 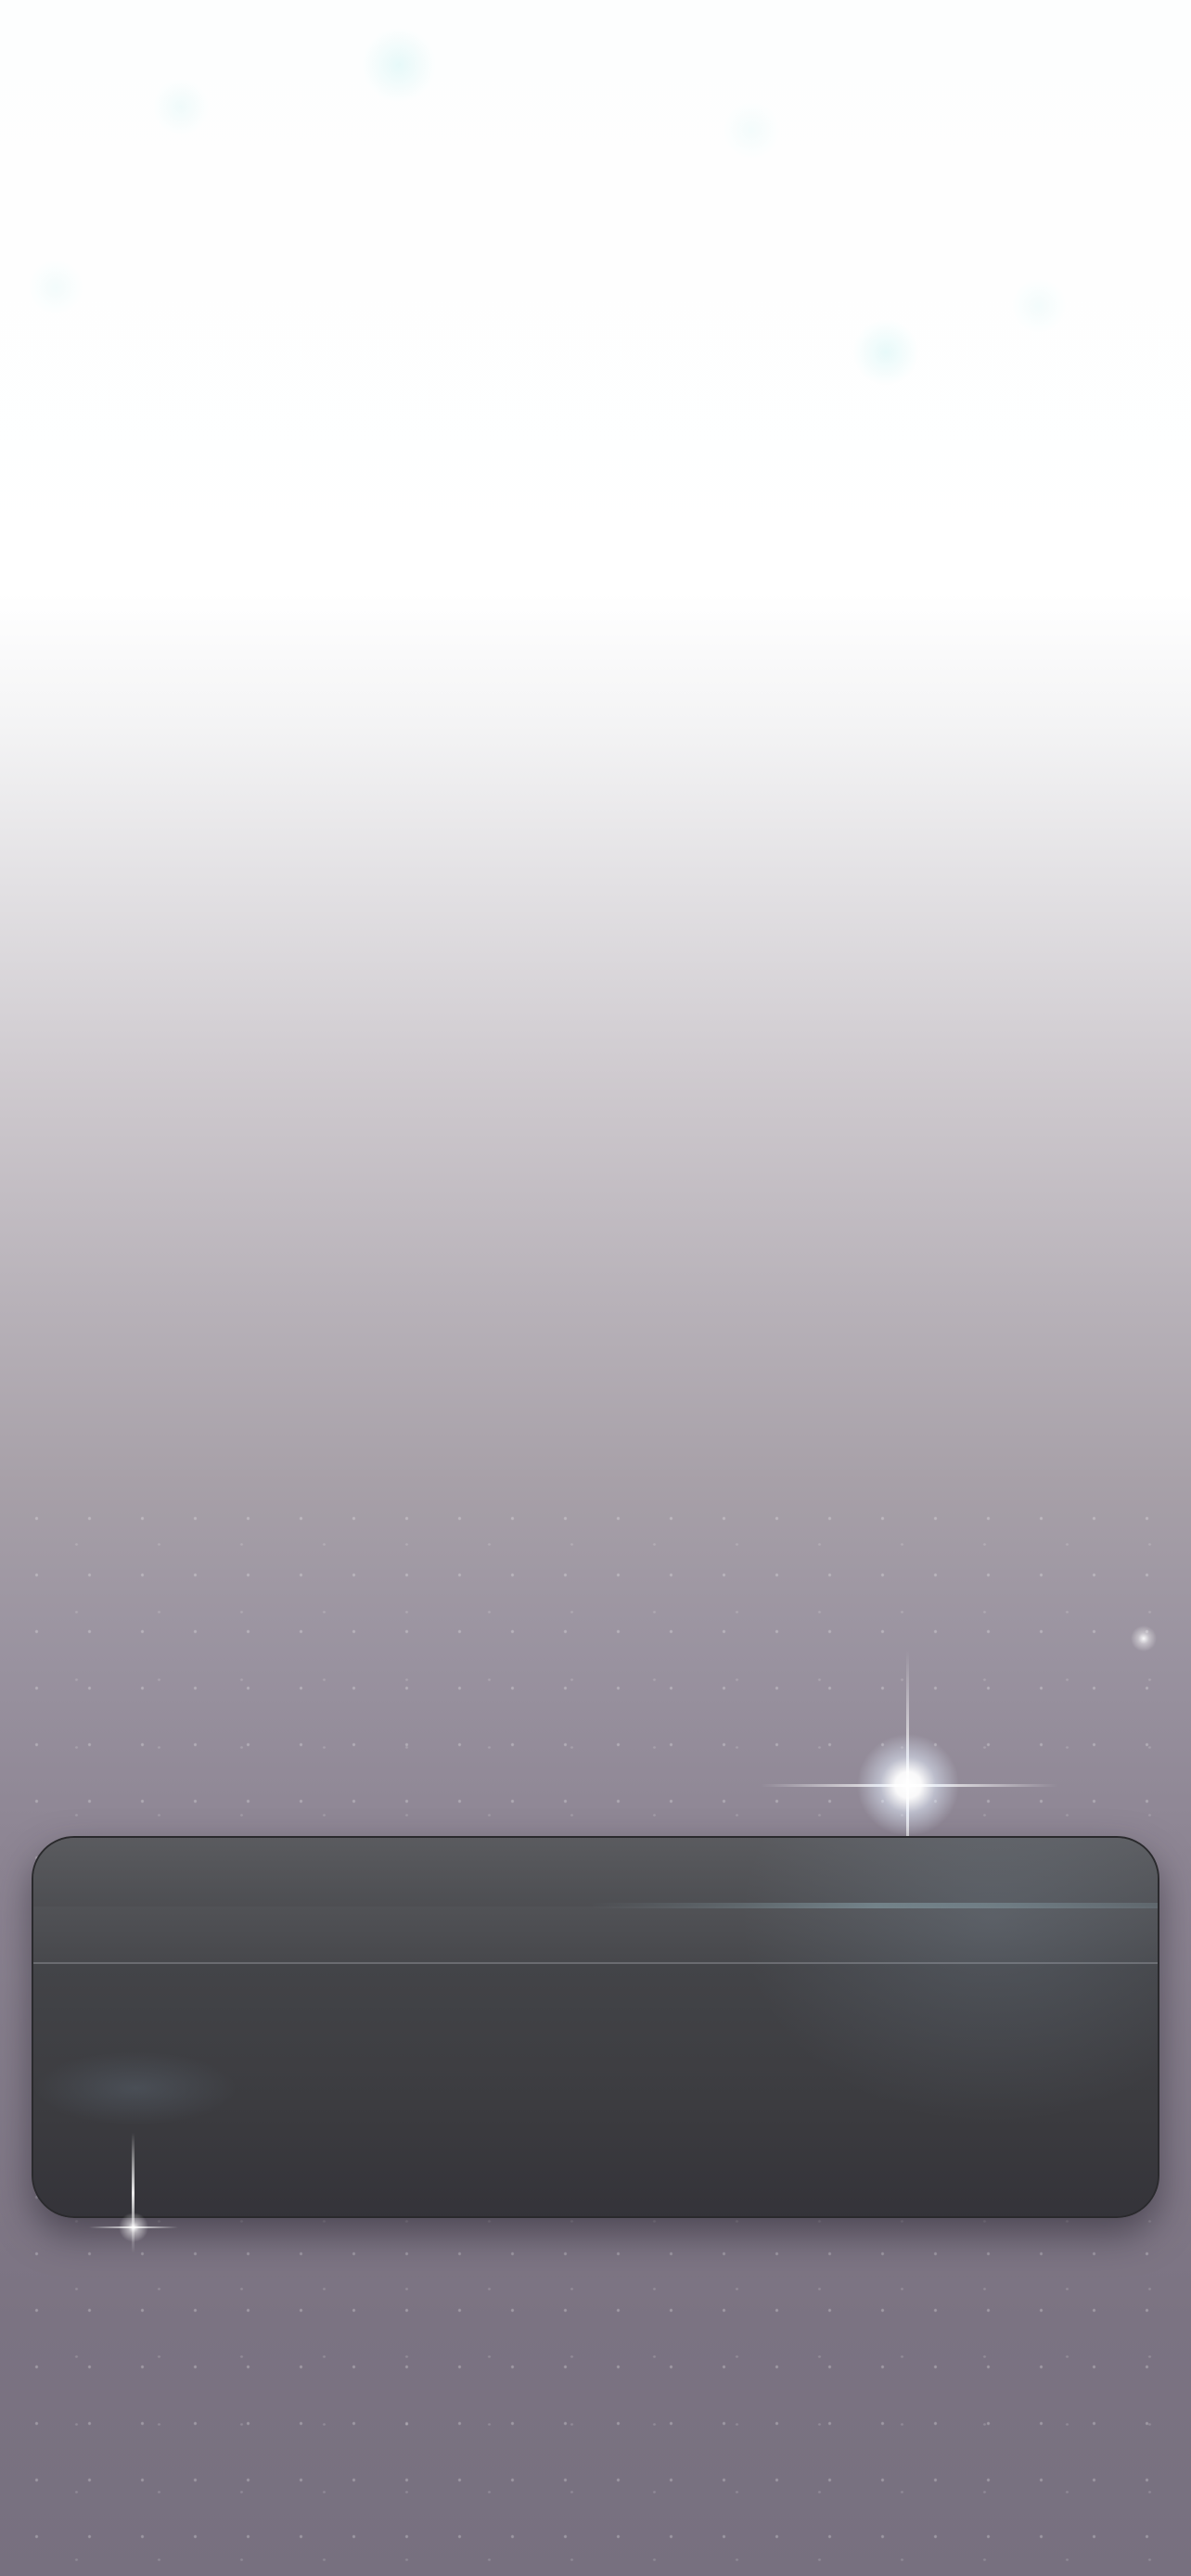 I want to click on widget-panel, so click(x=595, y=2027).